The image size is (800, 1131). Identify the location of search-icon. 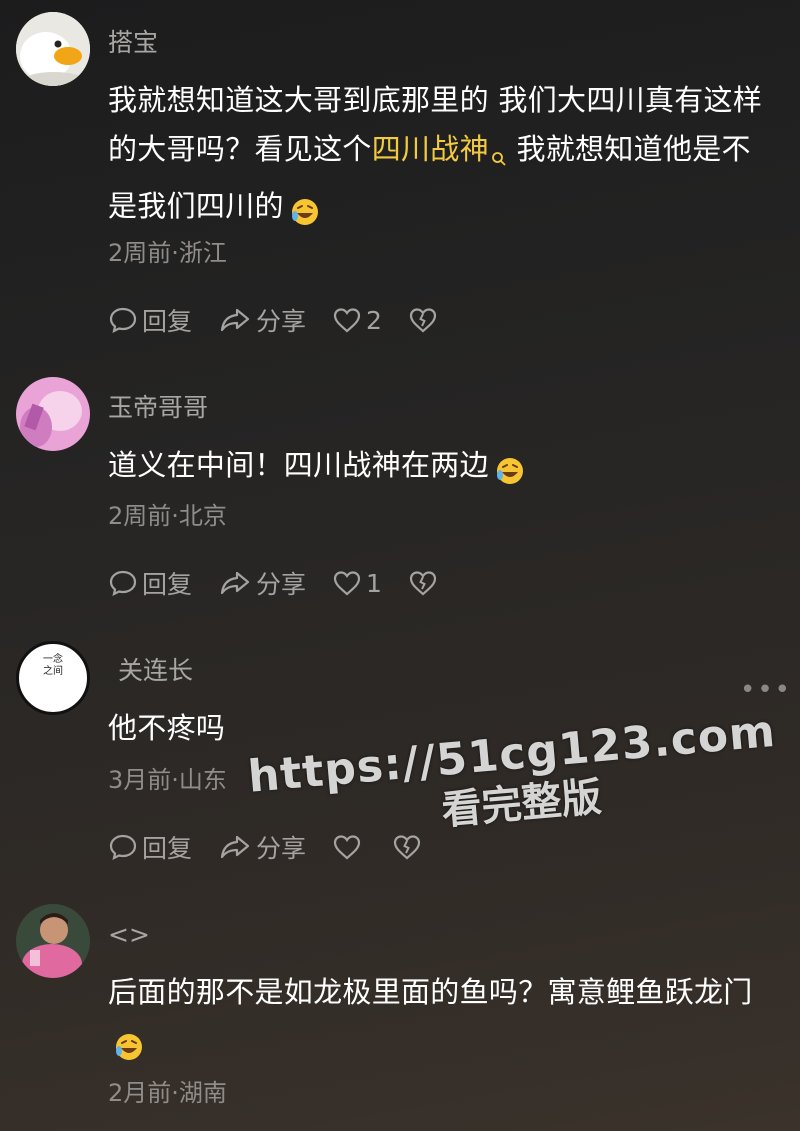
(499, 157).